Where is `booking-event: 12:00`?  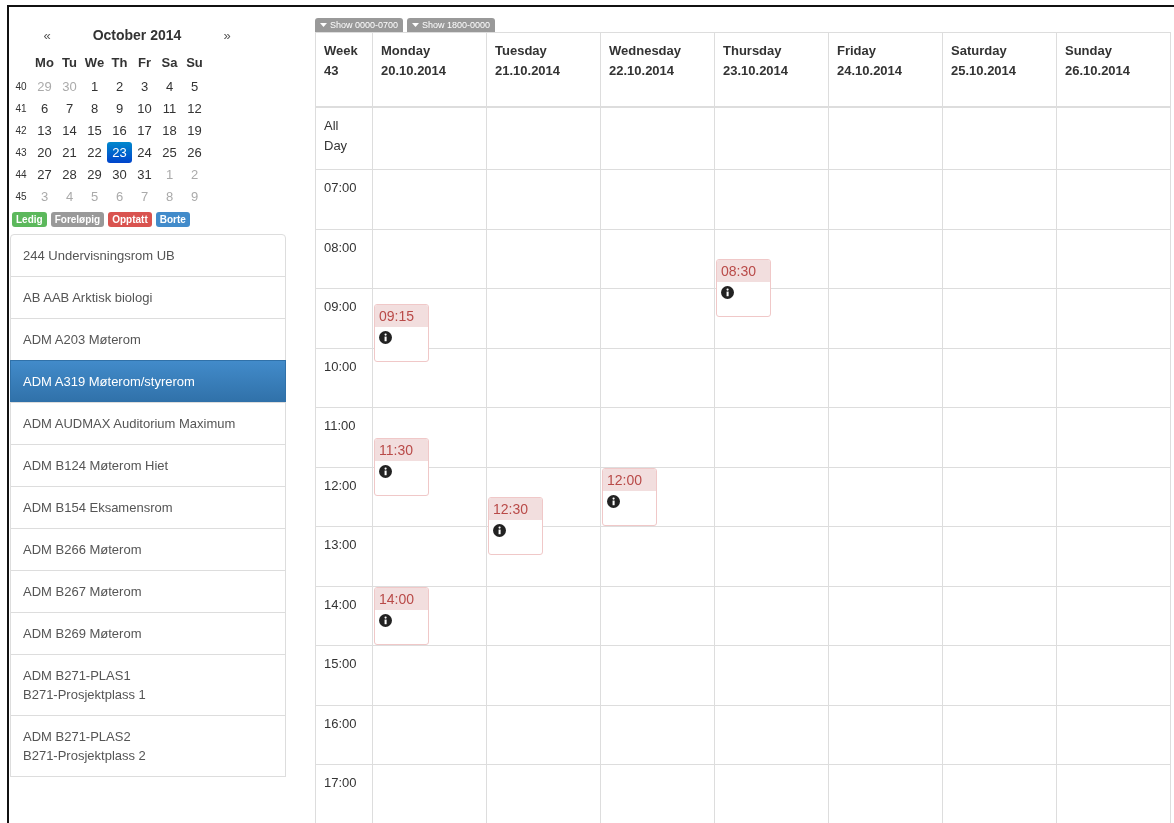
booking-event: 12:00 is located at coordinates (629, 496).